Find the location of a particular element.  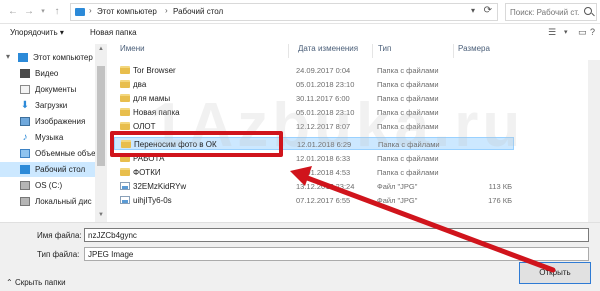

sidebar-item-video: Видео is located at coordinates (47, 73).